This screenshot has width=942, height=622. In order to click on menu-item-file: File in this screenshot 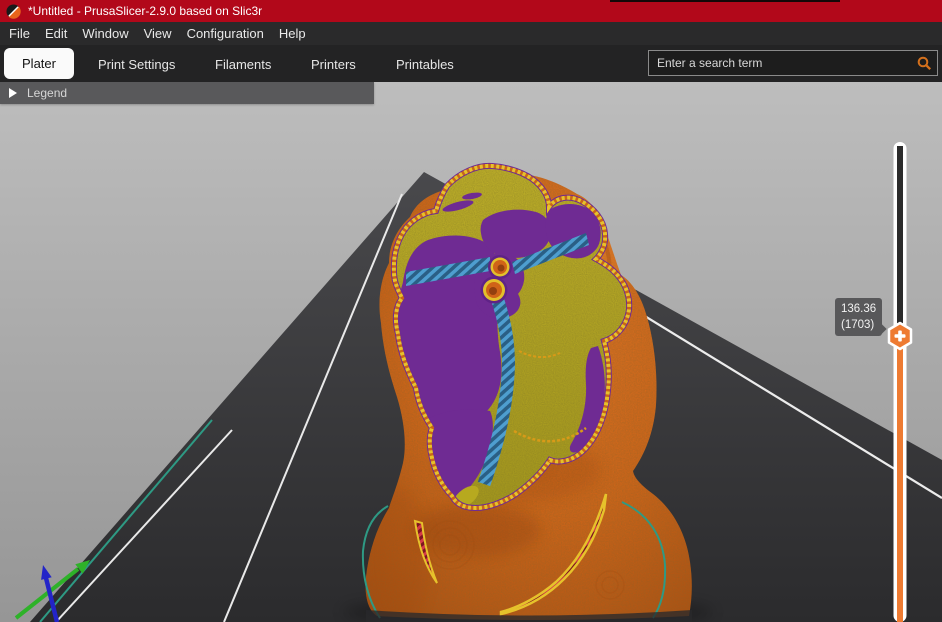, I will do `click(19, 33)`.